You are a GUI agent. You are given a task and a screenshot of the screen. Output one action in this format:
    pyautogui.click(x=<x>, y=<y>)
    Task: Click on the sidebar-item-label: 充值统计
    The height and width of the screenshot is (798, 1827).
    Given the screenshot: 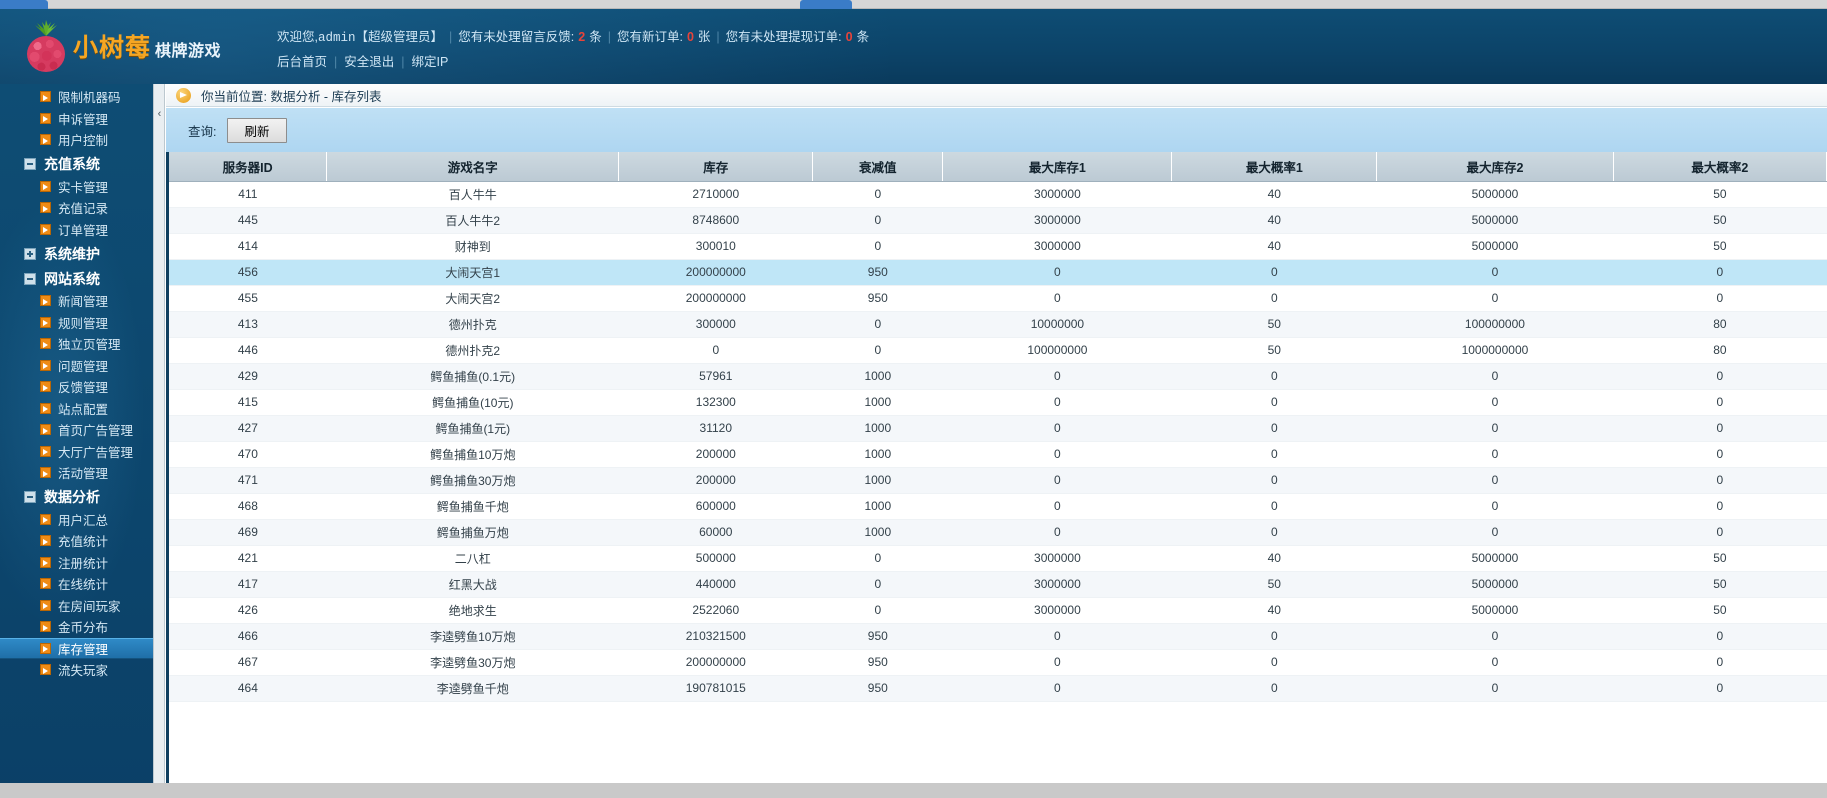 What is the action you would take?
    pyautogui.click(x=83, y=542)
    